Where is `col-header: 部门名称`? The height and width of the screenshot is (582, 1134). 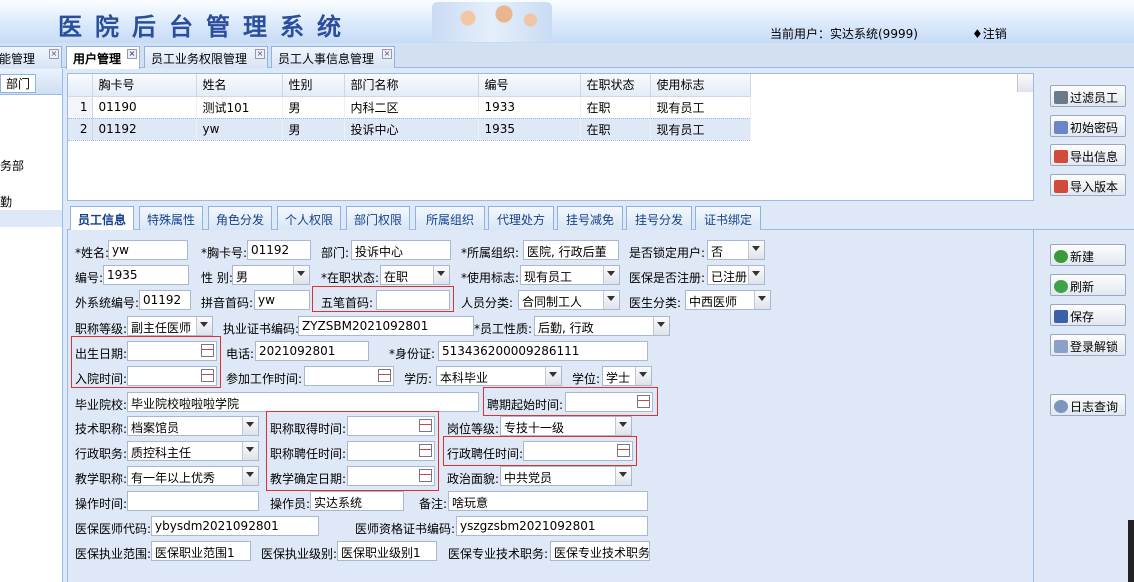 col-header: 部门名称 is located at coordinates (411, 85).